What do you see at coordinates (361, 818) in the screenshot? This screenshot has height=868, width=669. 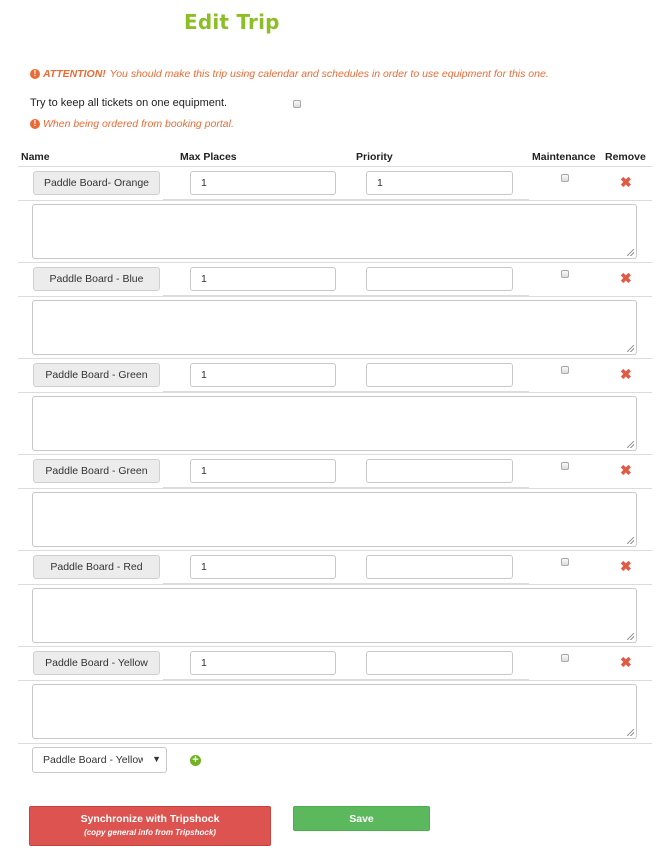 I see `save-button: Save` at bounding box center [361, 818].